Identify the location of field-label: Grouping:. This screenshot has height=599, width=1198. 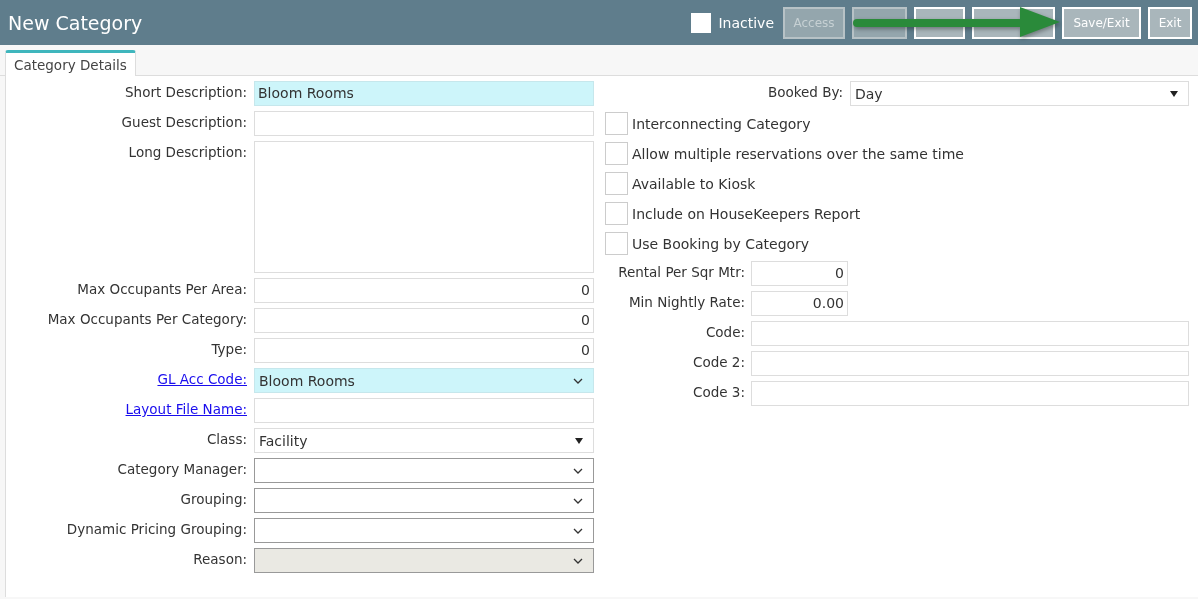
(213, 498).